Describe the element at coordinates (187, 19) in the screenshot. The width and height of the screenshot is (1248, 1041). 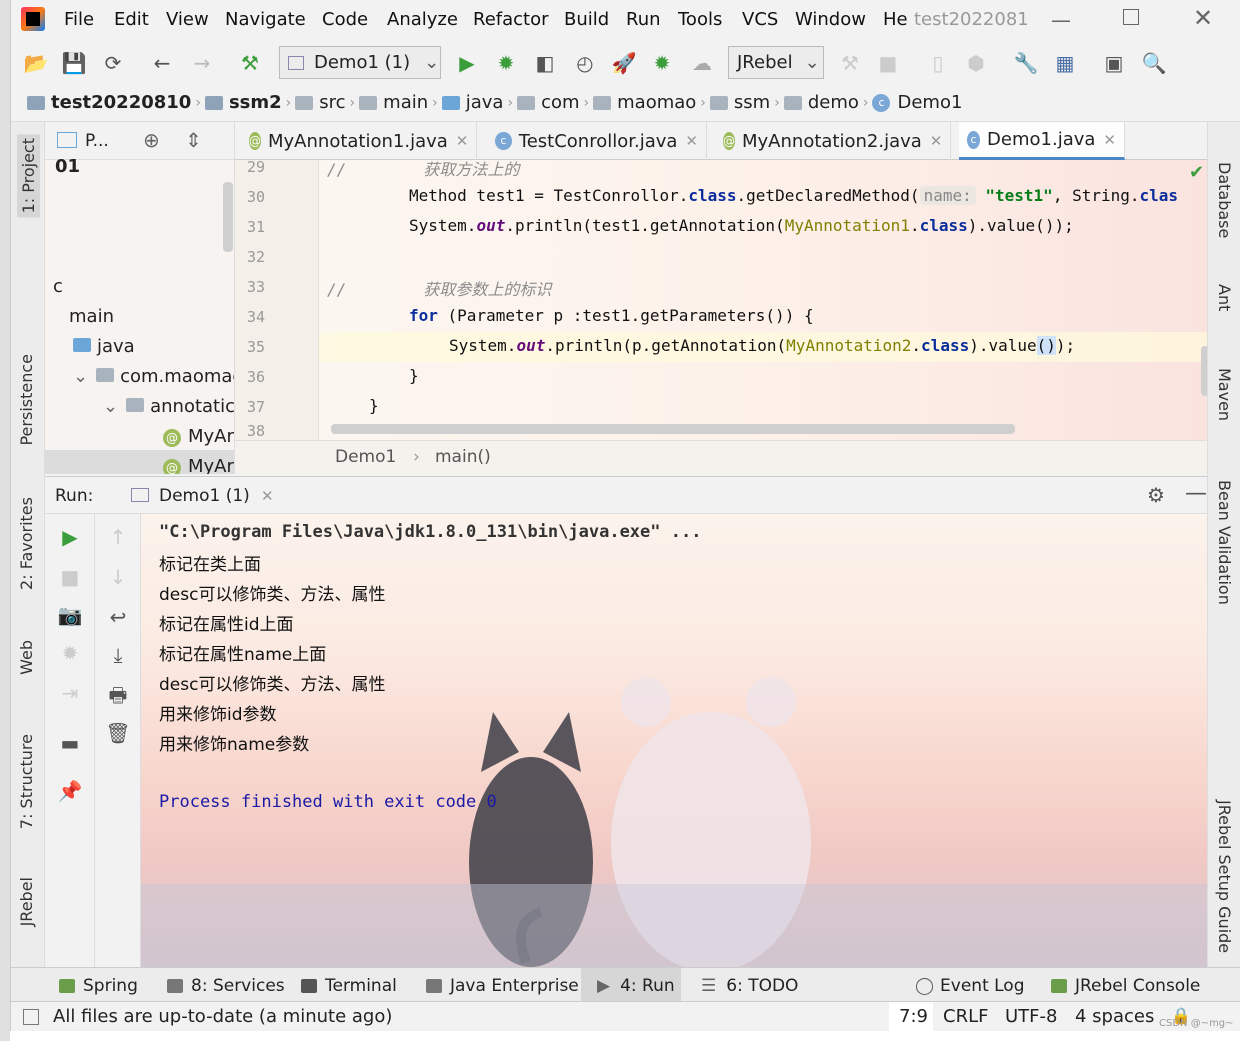
I see `menu-view: View` at that location.